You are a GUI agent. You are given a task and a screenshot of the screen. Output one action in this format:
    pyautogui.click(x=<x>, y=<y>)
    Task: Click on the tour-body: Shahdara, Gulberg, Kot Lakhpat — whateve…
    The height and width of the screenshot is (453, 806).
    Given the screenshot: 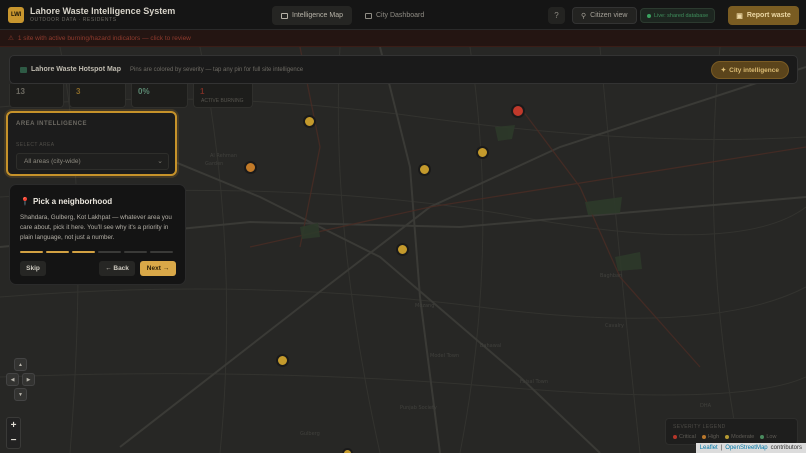 What is the action you would take?
    pyautogui.click(x=96, y=227)
    